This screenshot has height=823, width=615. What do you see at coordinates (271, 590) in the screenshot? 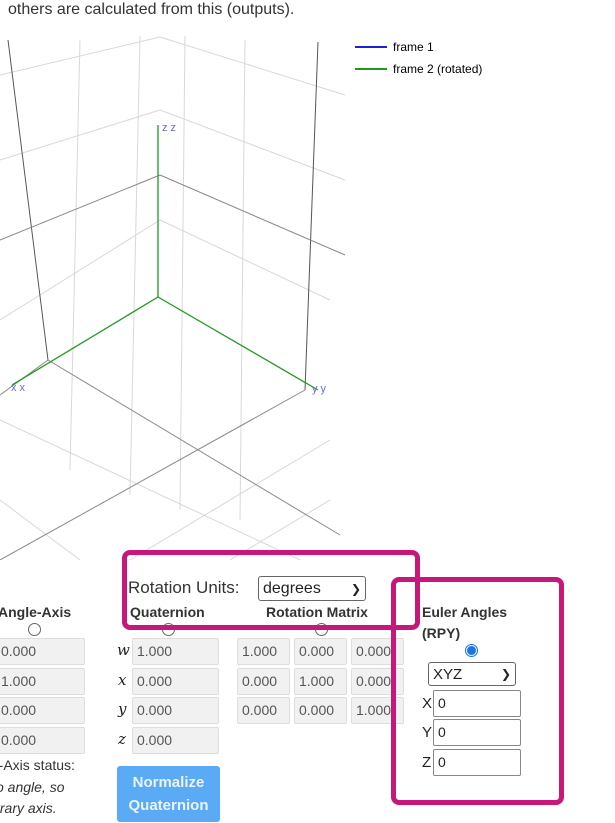
I see `highlight-box-units` at bounding box center [271, 590].